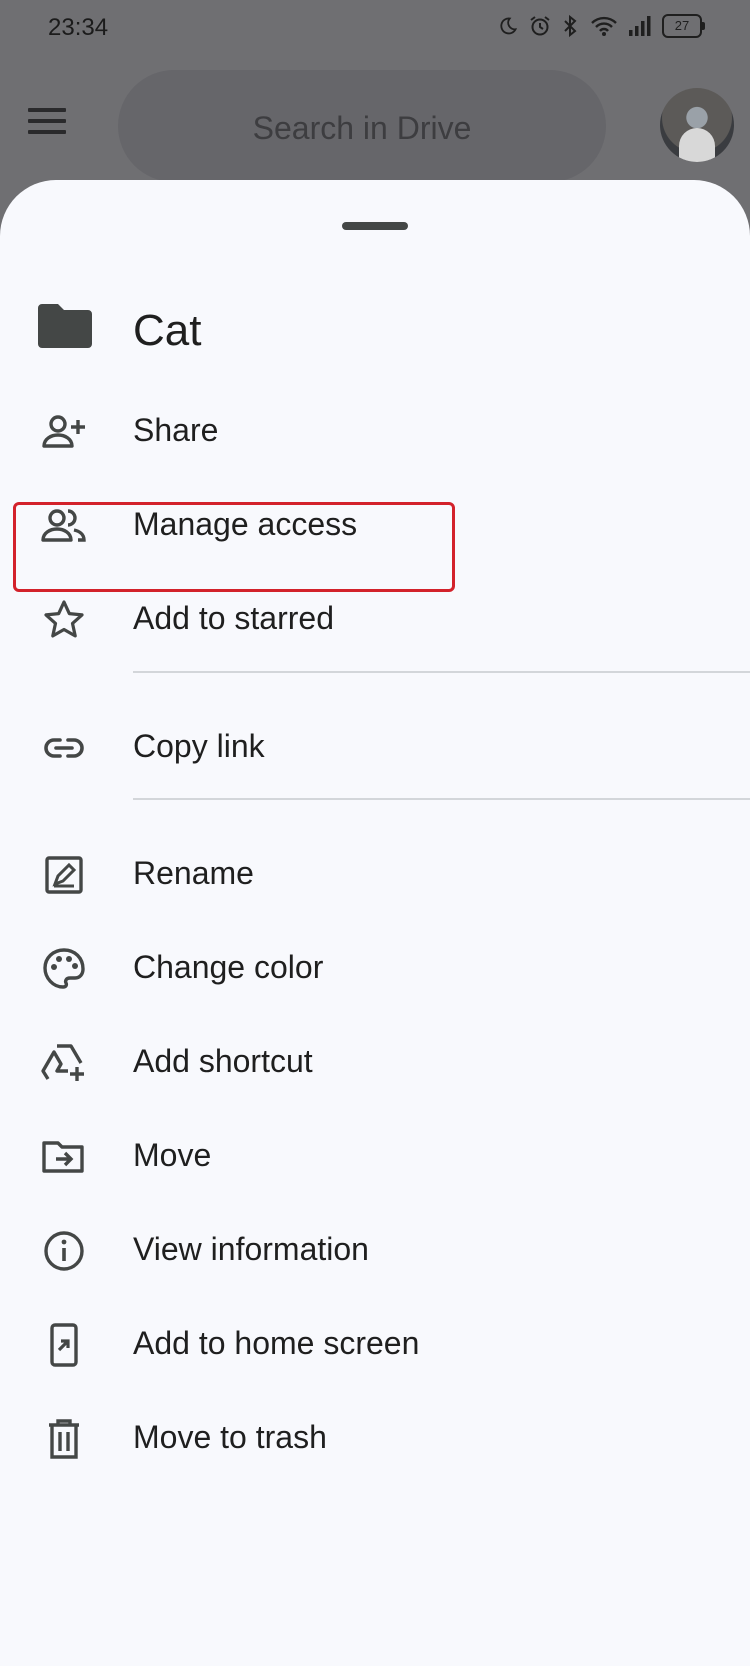  What do you see at coordinates (64, 1251) in the screenshot?
I see `info-icon` at bounding box center [64, 1251].